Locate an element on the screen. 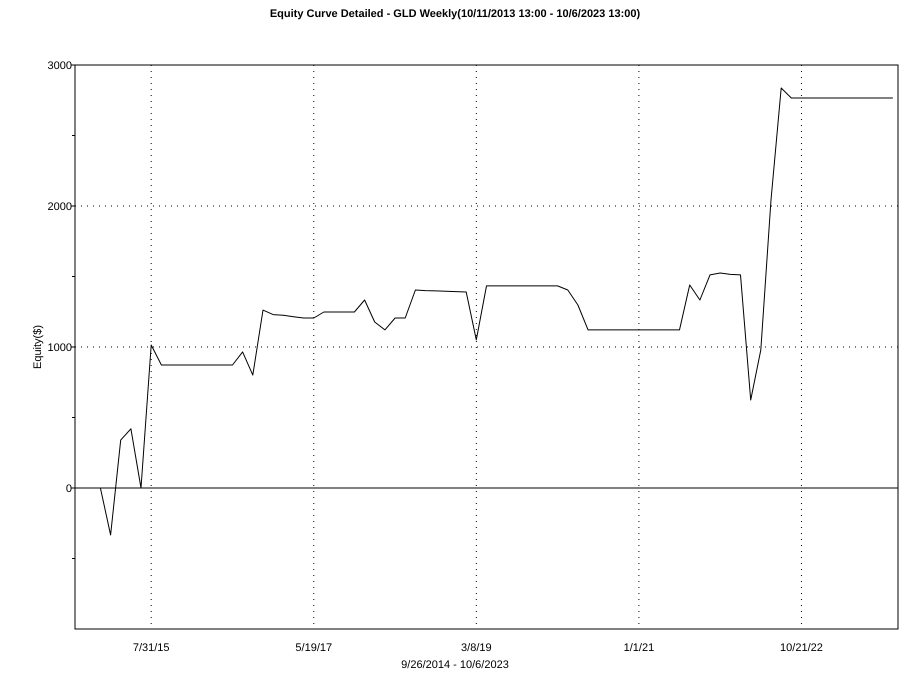  y-axis-label: Equity($) is located at coordinates (38, 347).